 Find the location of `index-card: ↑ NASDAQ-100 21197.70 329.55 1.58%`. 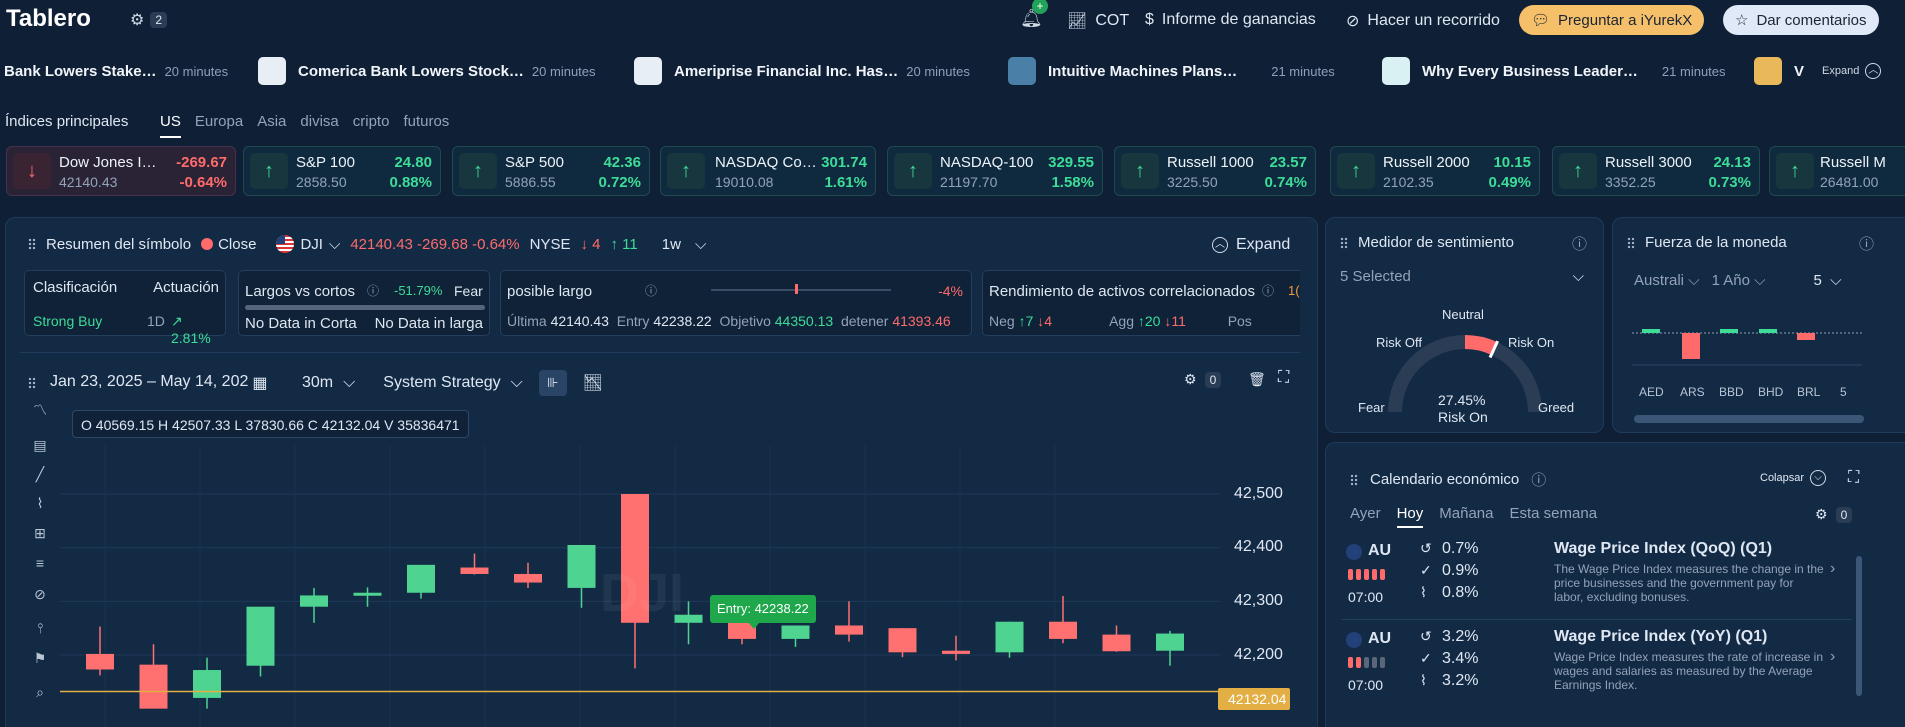

index-card: ↑ NASDAQ-100 21197.70 329.55 1.58% is located at coordinates (995, 171).